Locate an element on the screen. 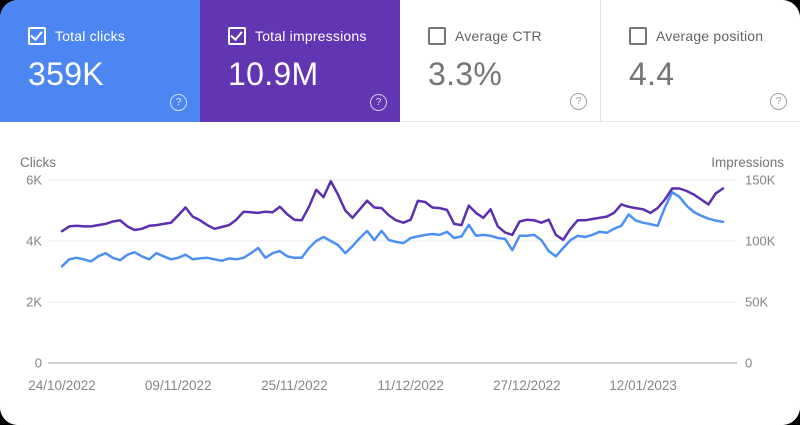 Image resolution: width=800 pixels, height=425 pixels. card-average-position-header: Average position is located at coordinates (714, 36).